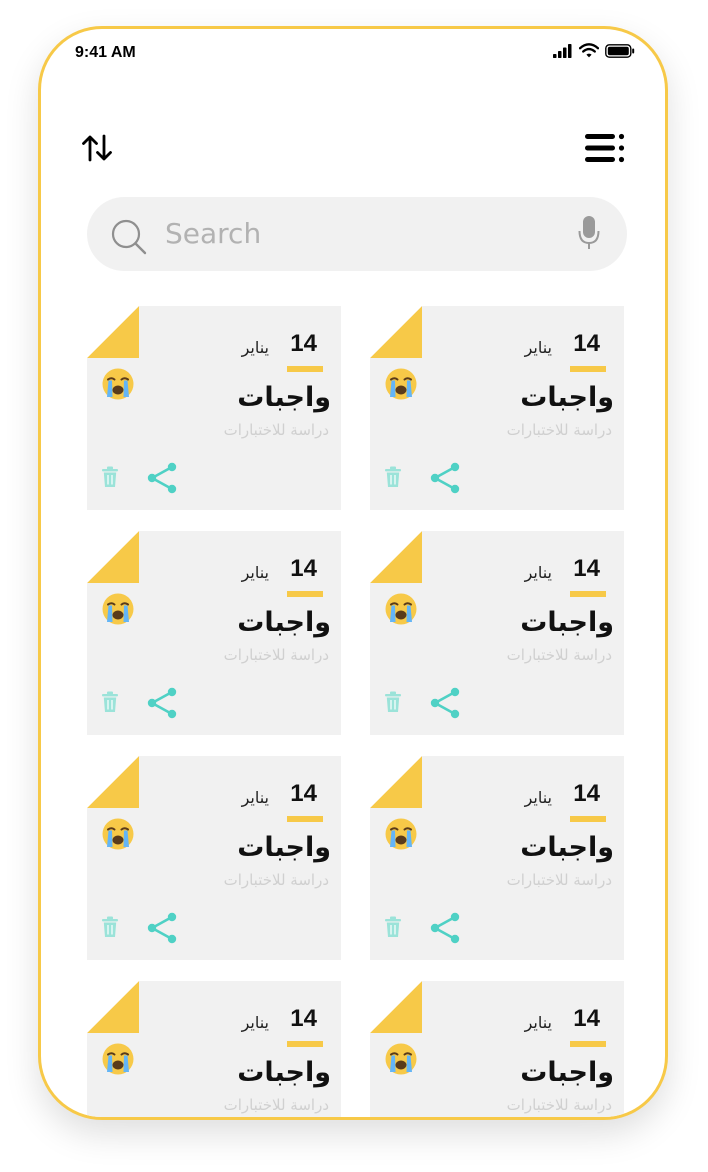 The image size is (708, 1172). I want to click on menu-button, so click(605, 148).